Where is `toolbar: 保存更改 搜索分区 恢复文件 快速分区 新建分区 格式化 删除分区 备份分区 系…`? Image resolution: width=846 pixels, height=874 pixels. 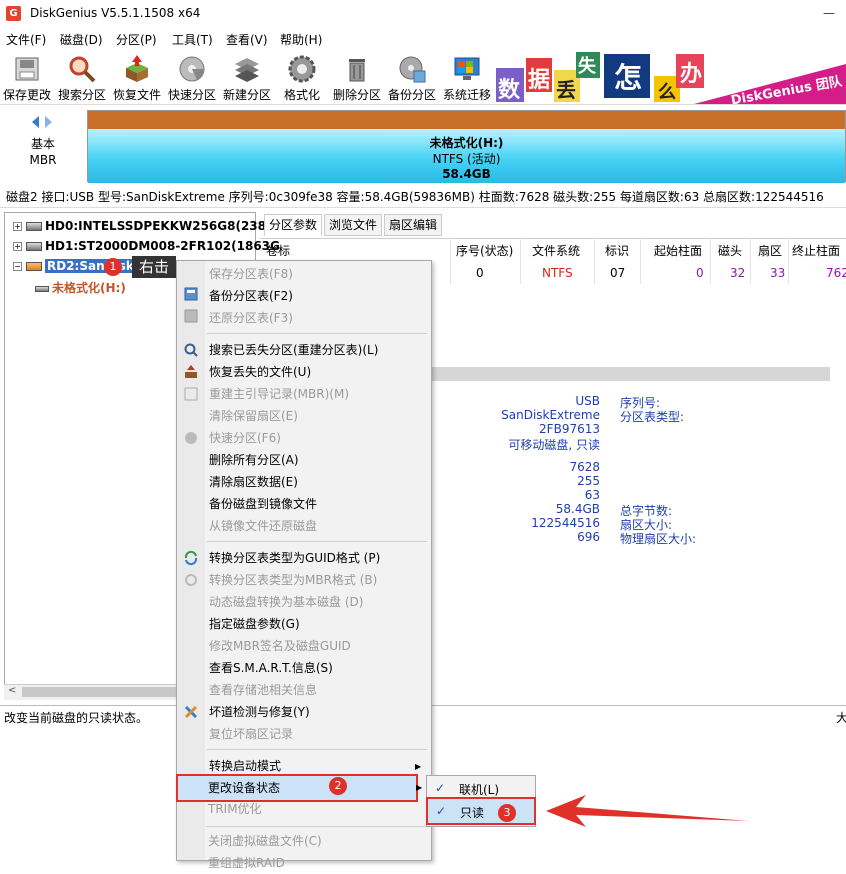 toolbar: 保存更改 搜索分区 恢复文件 快速分区 新建分区 格式化 删除分区 备份分区 系… is located at coordinates (248, 77).